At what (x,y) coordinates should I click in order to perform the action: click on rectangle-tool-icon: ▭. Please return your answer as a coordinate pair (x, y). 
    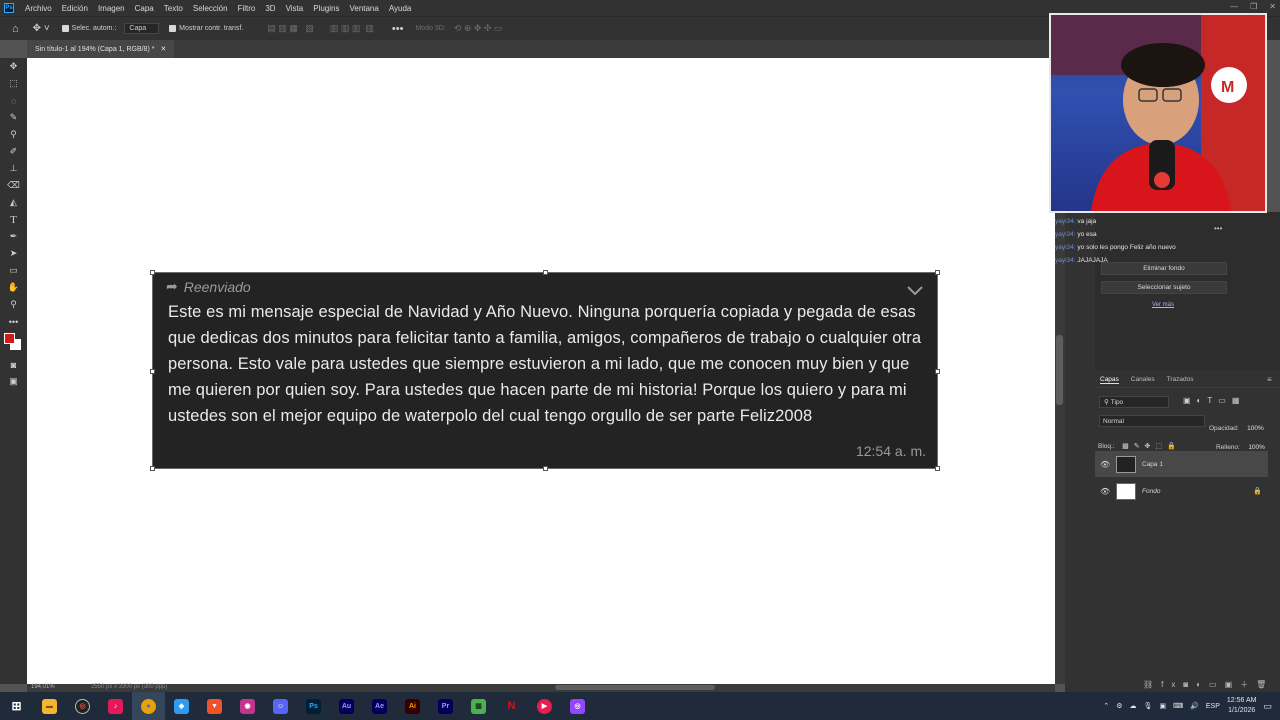
    Looking at the image, I should click on (13, 270).